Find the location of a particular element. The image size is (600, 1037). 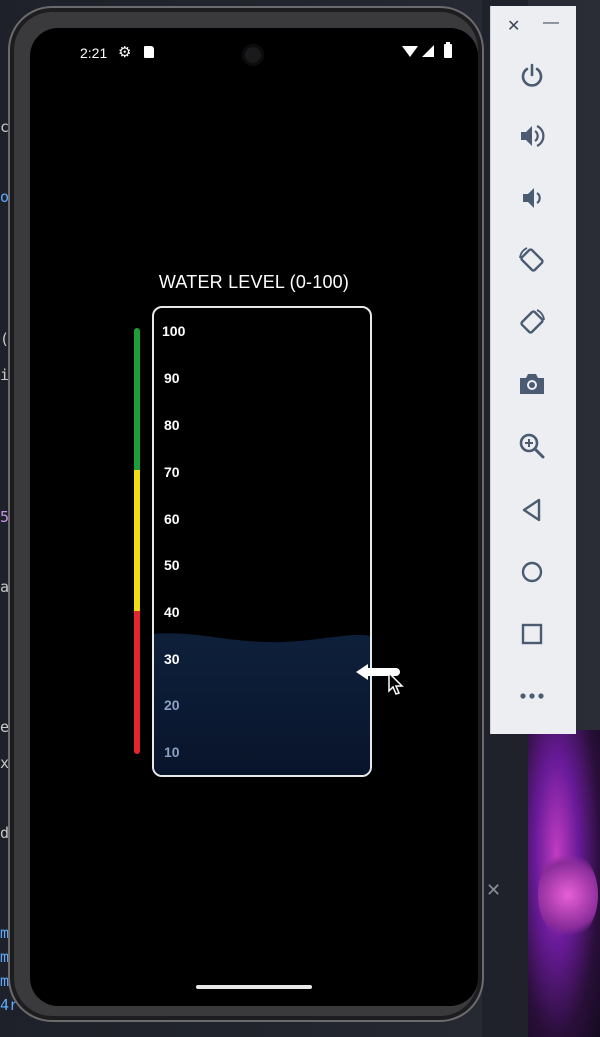

emulator-toolbar: ✕ — is located at coordinates (533, 370).